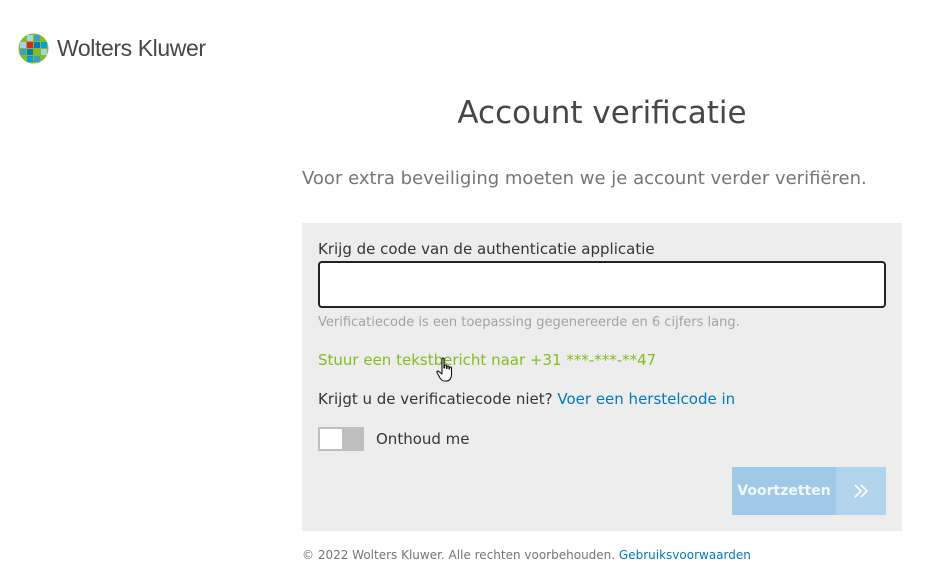  Describe the element at coordinates (646, 399) in the screenshot. I see `recovery-code-link: Voer een herstelcode in` at that location.